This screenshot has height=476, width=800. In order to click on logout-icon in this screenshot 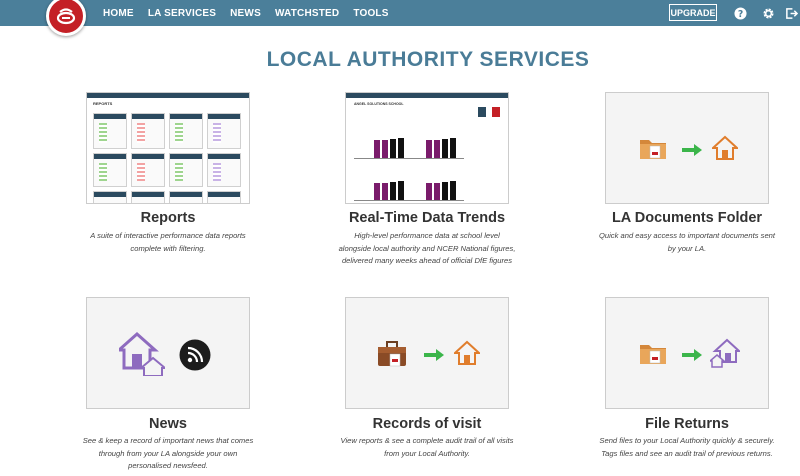, I will do `click(791, 13)`.